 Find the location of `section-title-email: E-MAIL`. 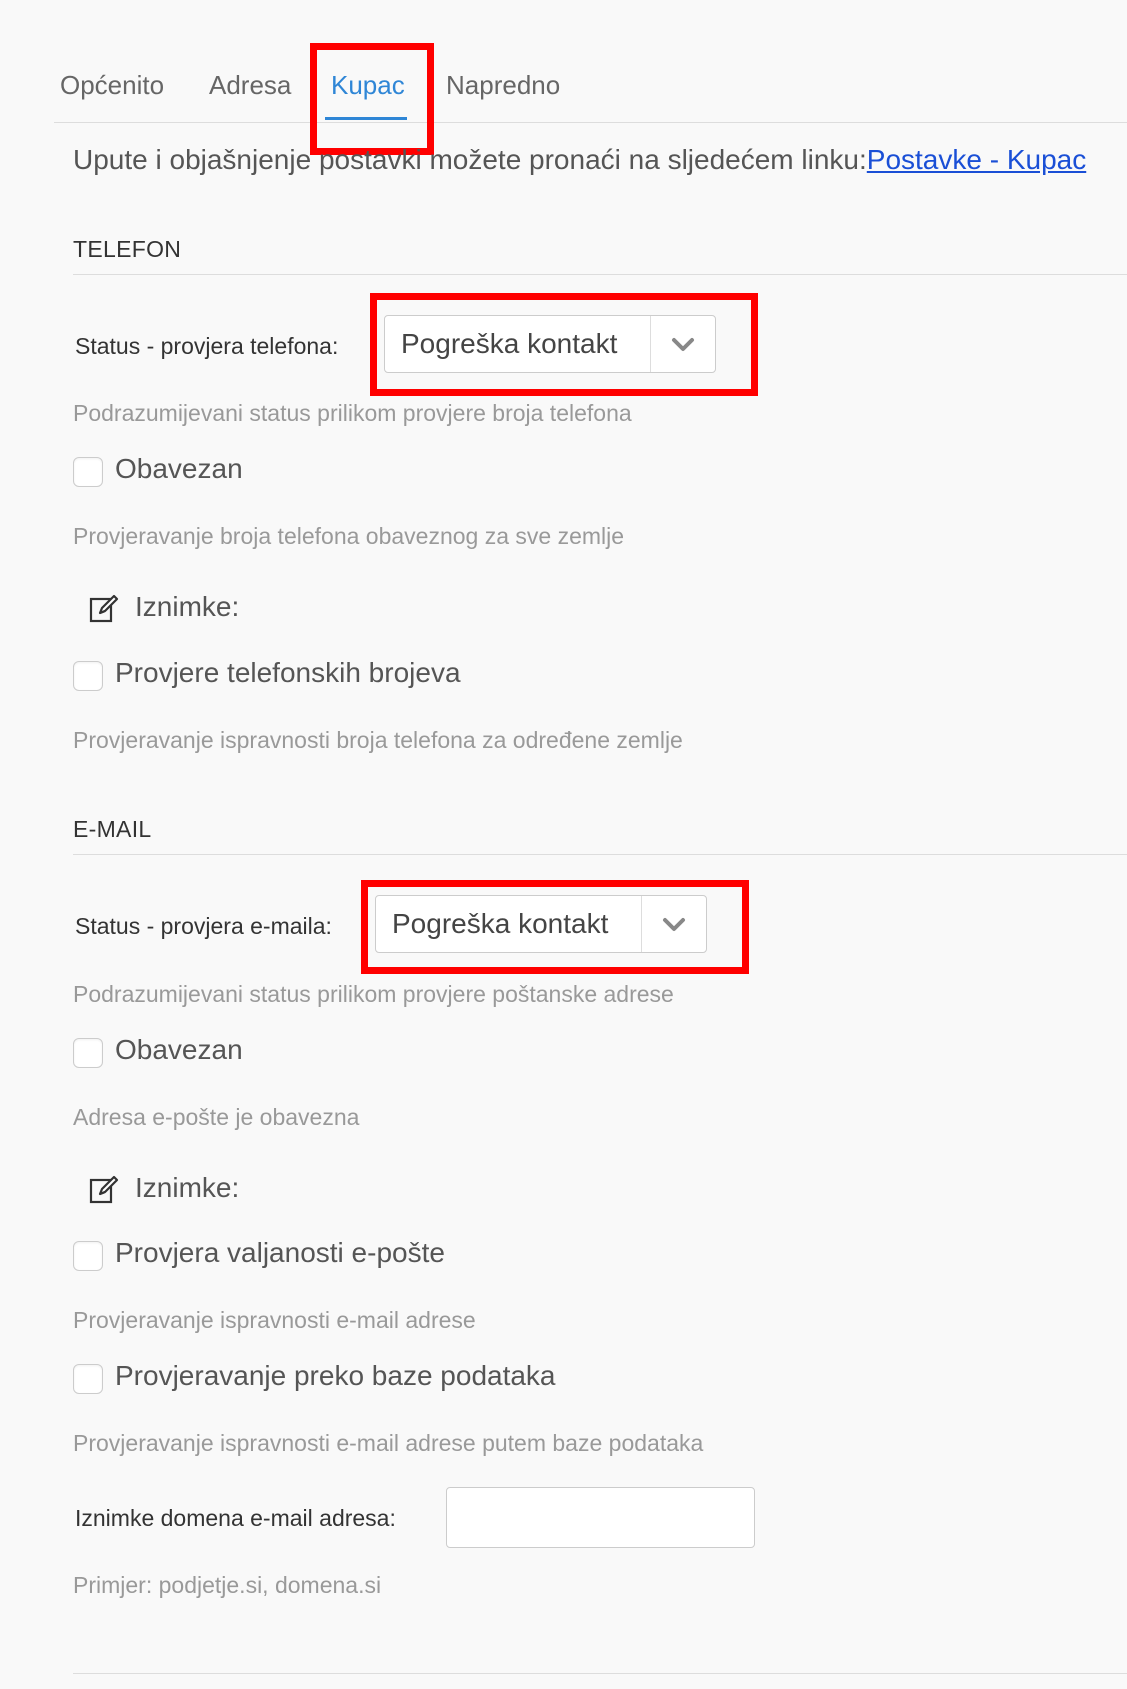

section-title-email: E-MAIL is located at coordinates (112, 829).